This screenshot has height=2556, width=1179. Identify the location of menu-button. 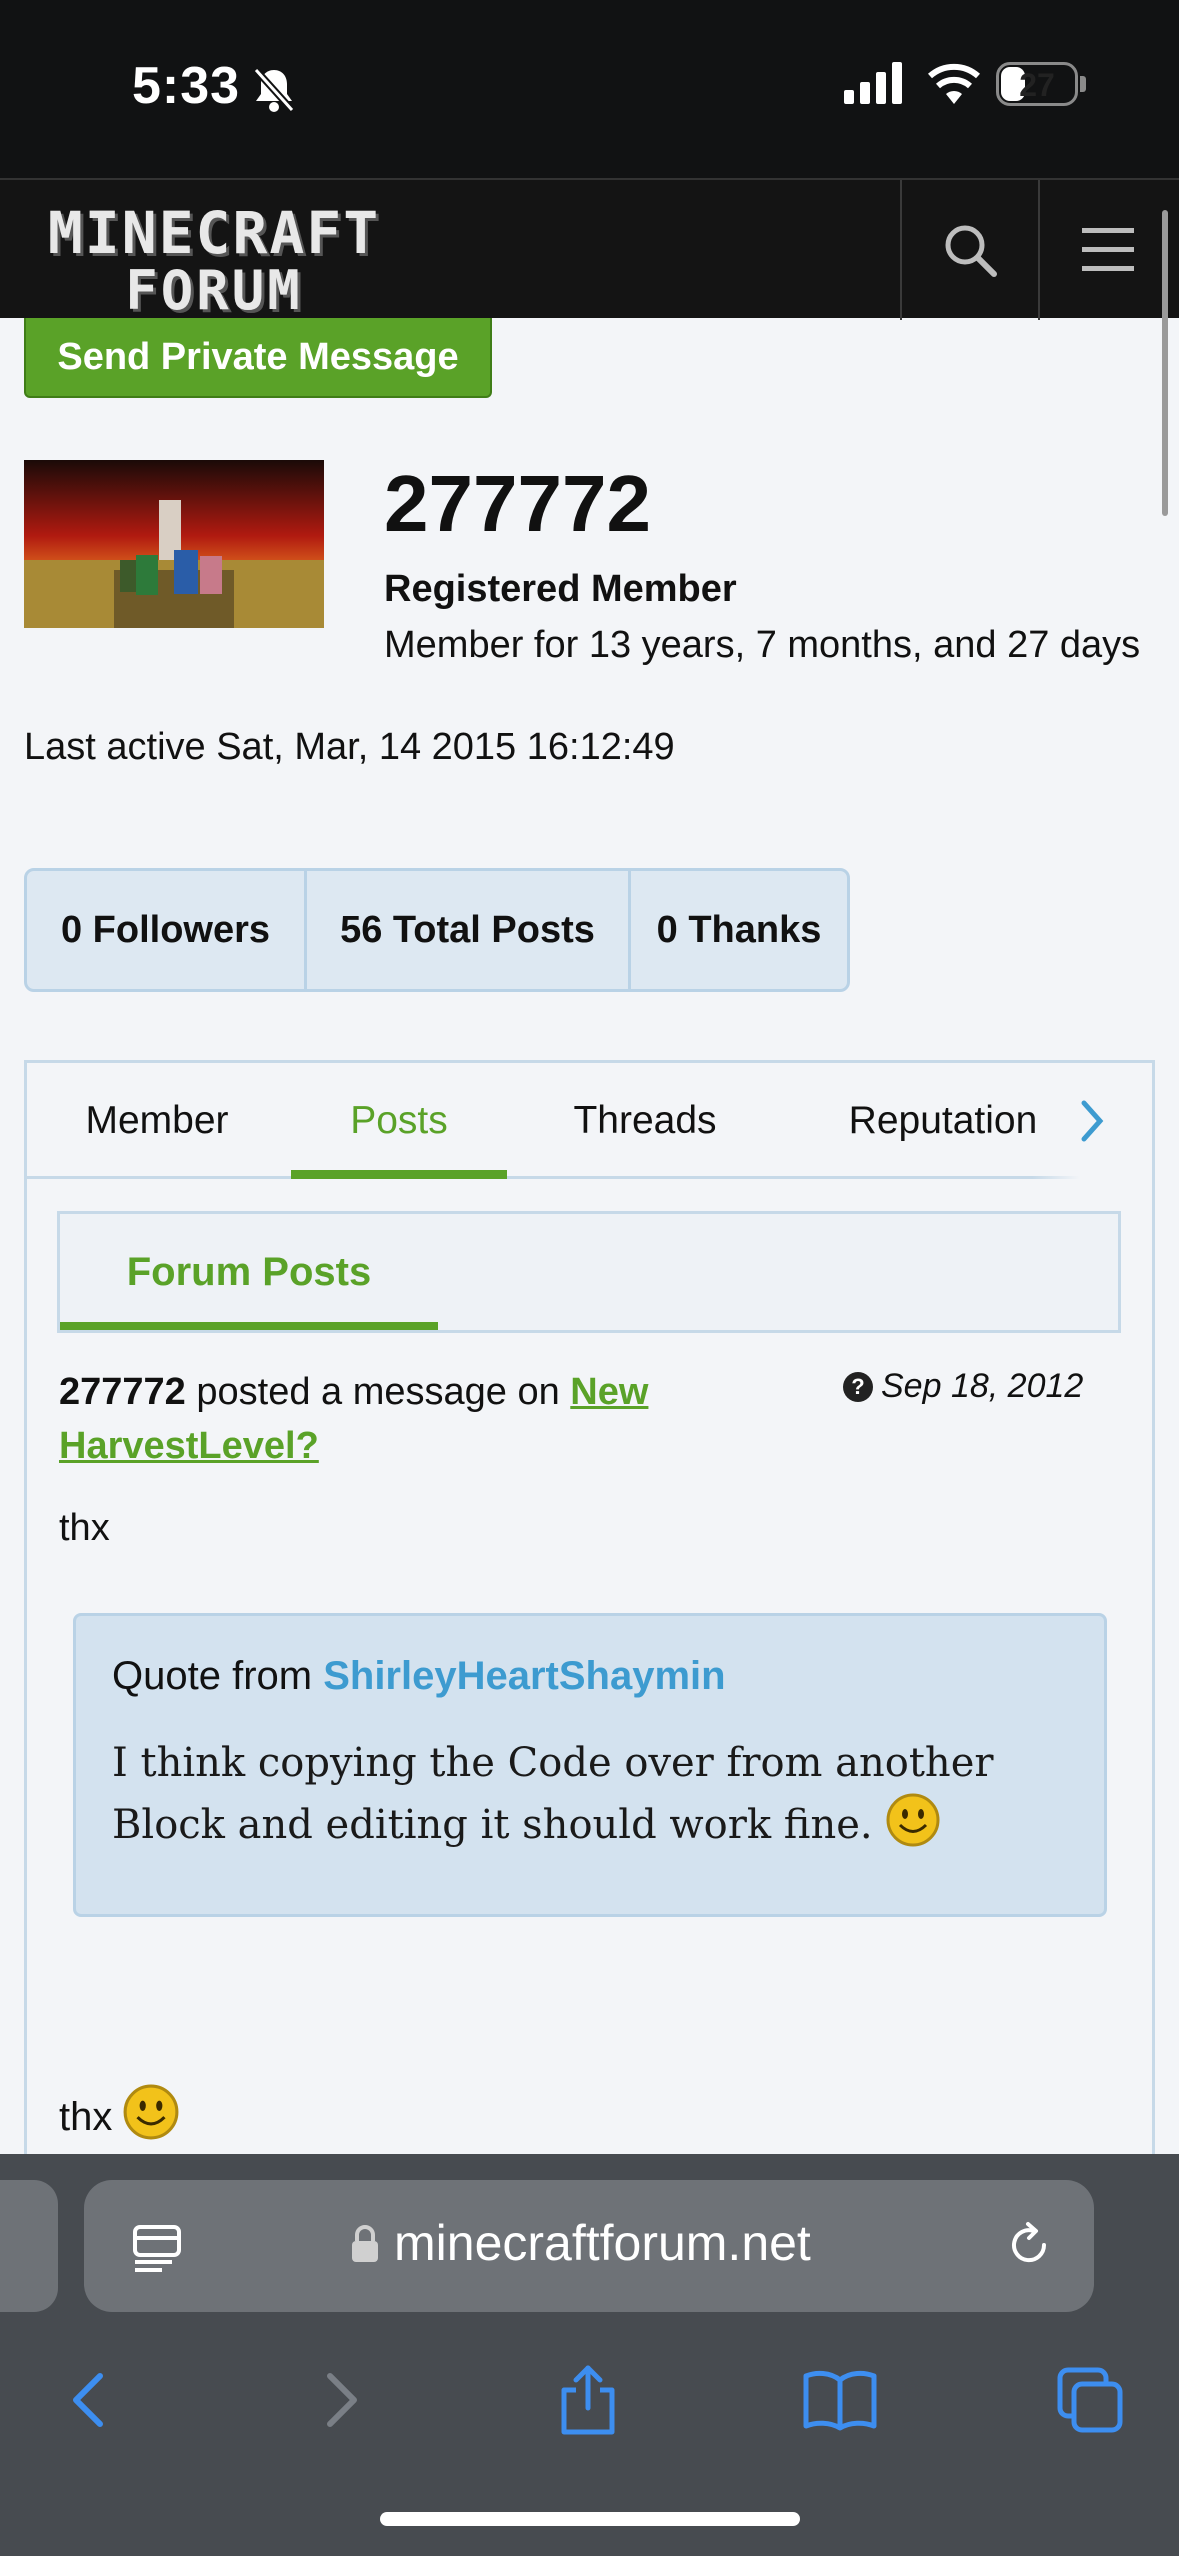
(1107, 250).